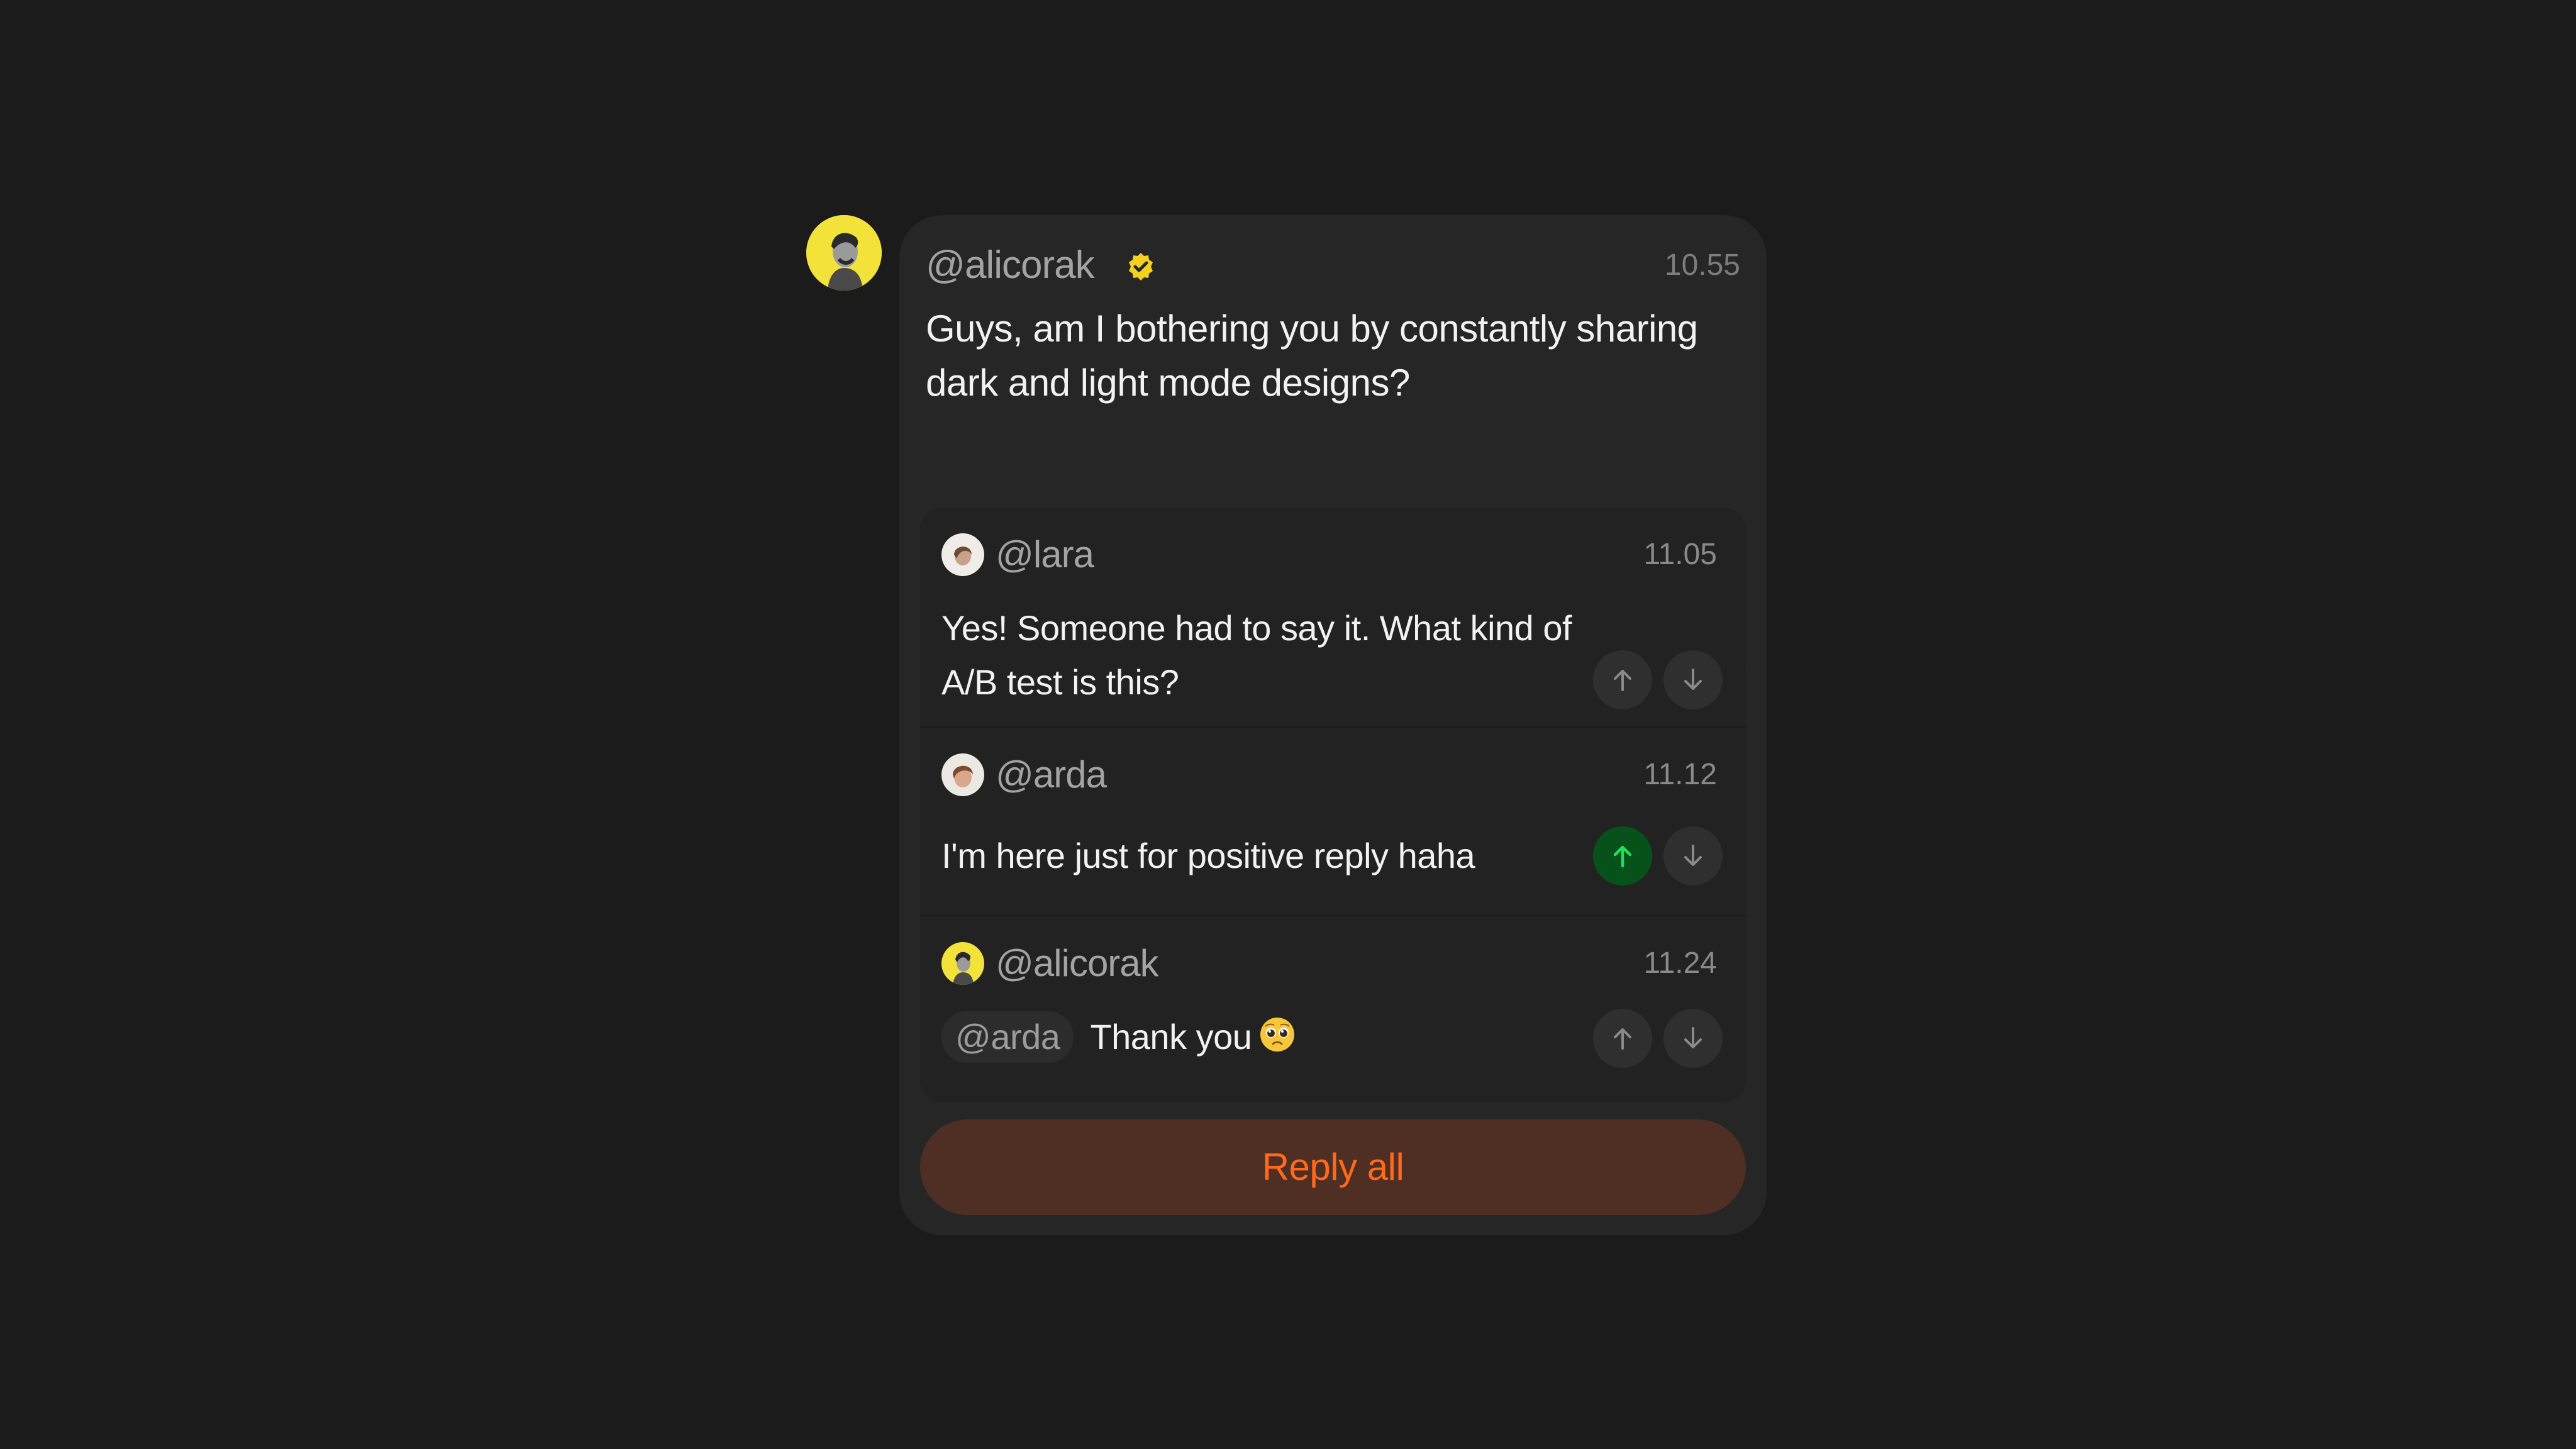 This screenshot has height=1449, width=2576. Describe the element at coordinates (1680, 774) in the screenshot. I see `reply-time: 11.12` at that location.